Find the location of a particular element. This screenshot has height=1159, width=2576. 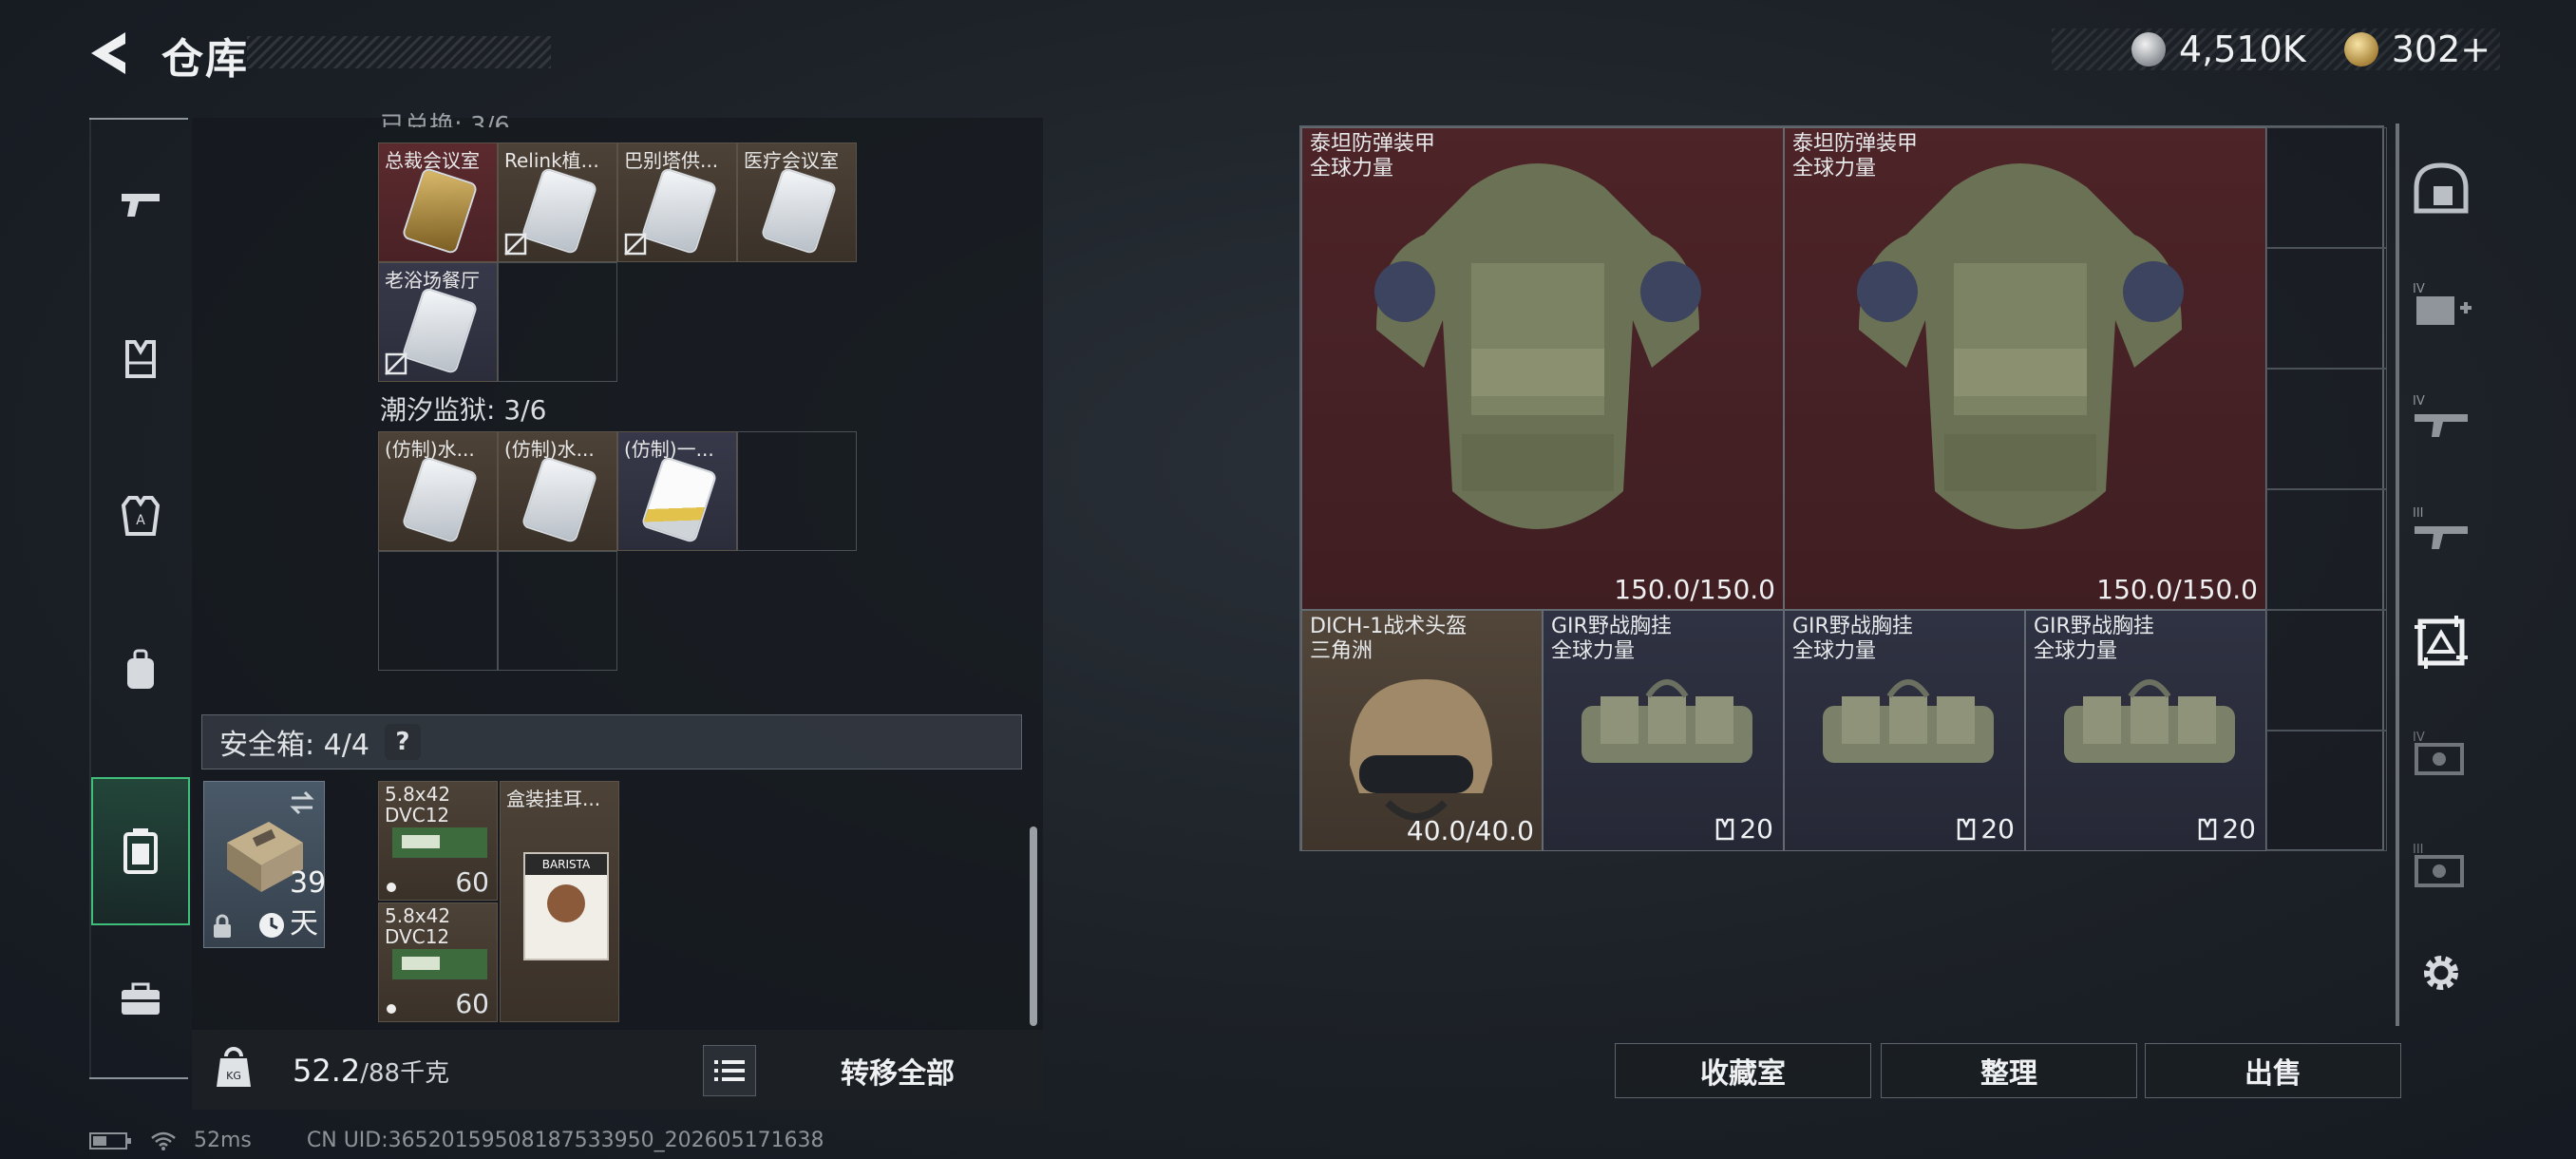

helmet-image is located at coordinates (1421, 750).